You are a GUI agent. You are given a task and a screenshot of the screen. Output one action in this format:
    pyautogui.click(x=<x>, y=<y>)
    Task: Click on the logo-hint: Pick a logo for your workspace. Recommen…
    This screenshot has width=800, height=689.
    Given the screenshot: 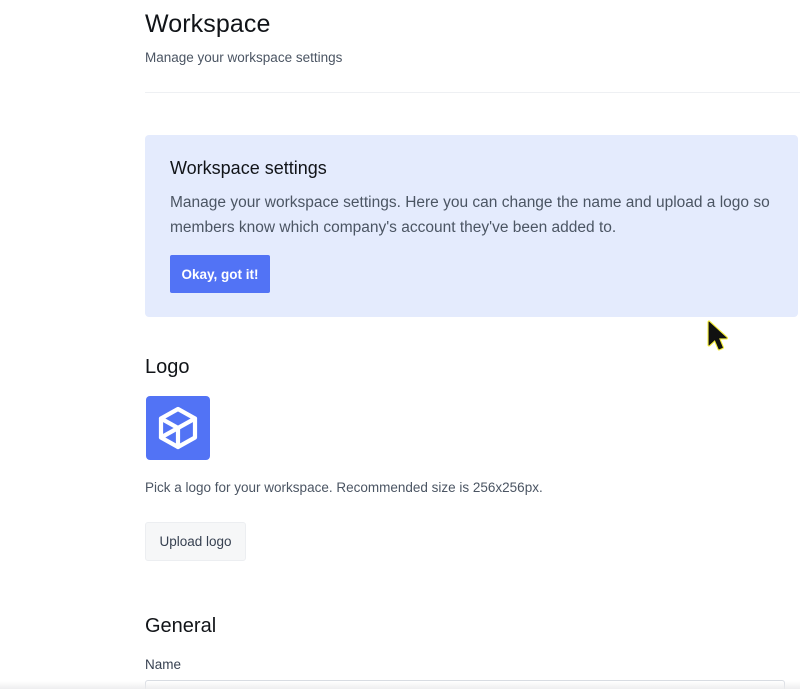 What is the action you would take?
    pyautogui.click(x=344, y=487)
    